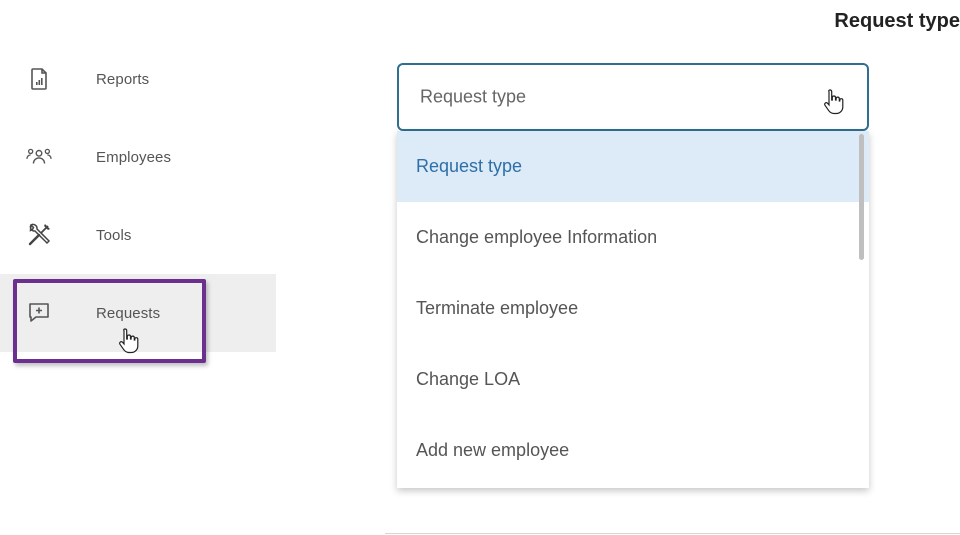 This screenshot has width=960, height=535. What do you see at coordinates (39, 157) in the screenshot?
I see `employees-icon` at bounding box center [39, 157].